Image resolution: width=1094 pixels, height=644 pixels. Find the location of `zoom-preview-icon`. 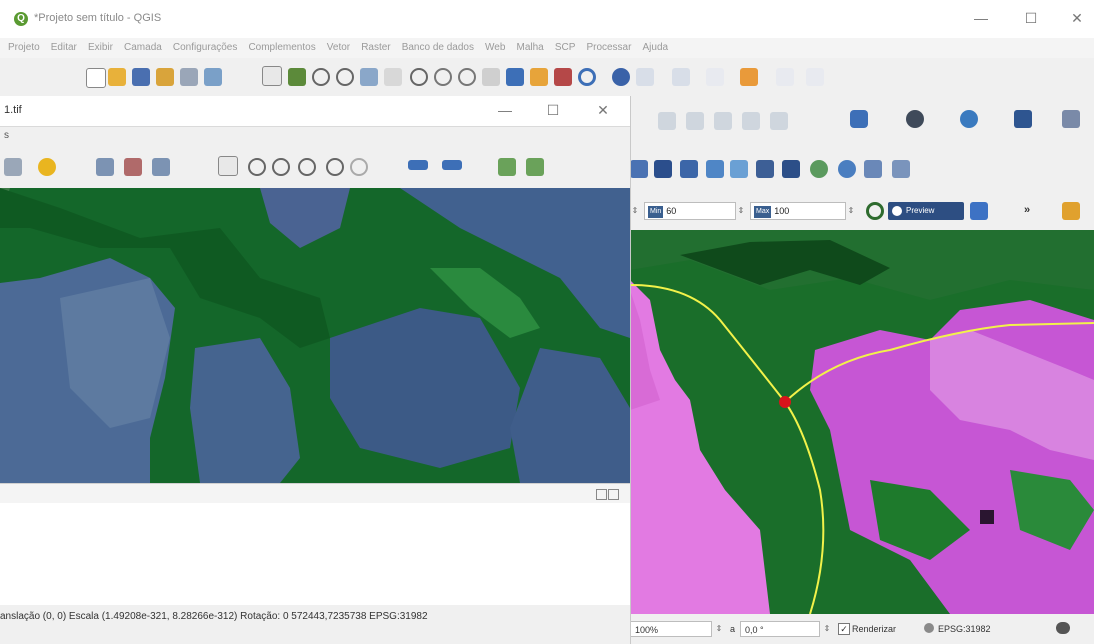

zoom-preview-icon is located at coordinates (875, 211).